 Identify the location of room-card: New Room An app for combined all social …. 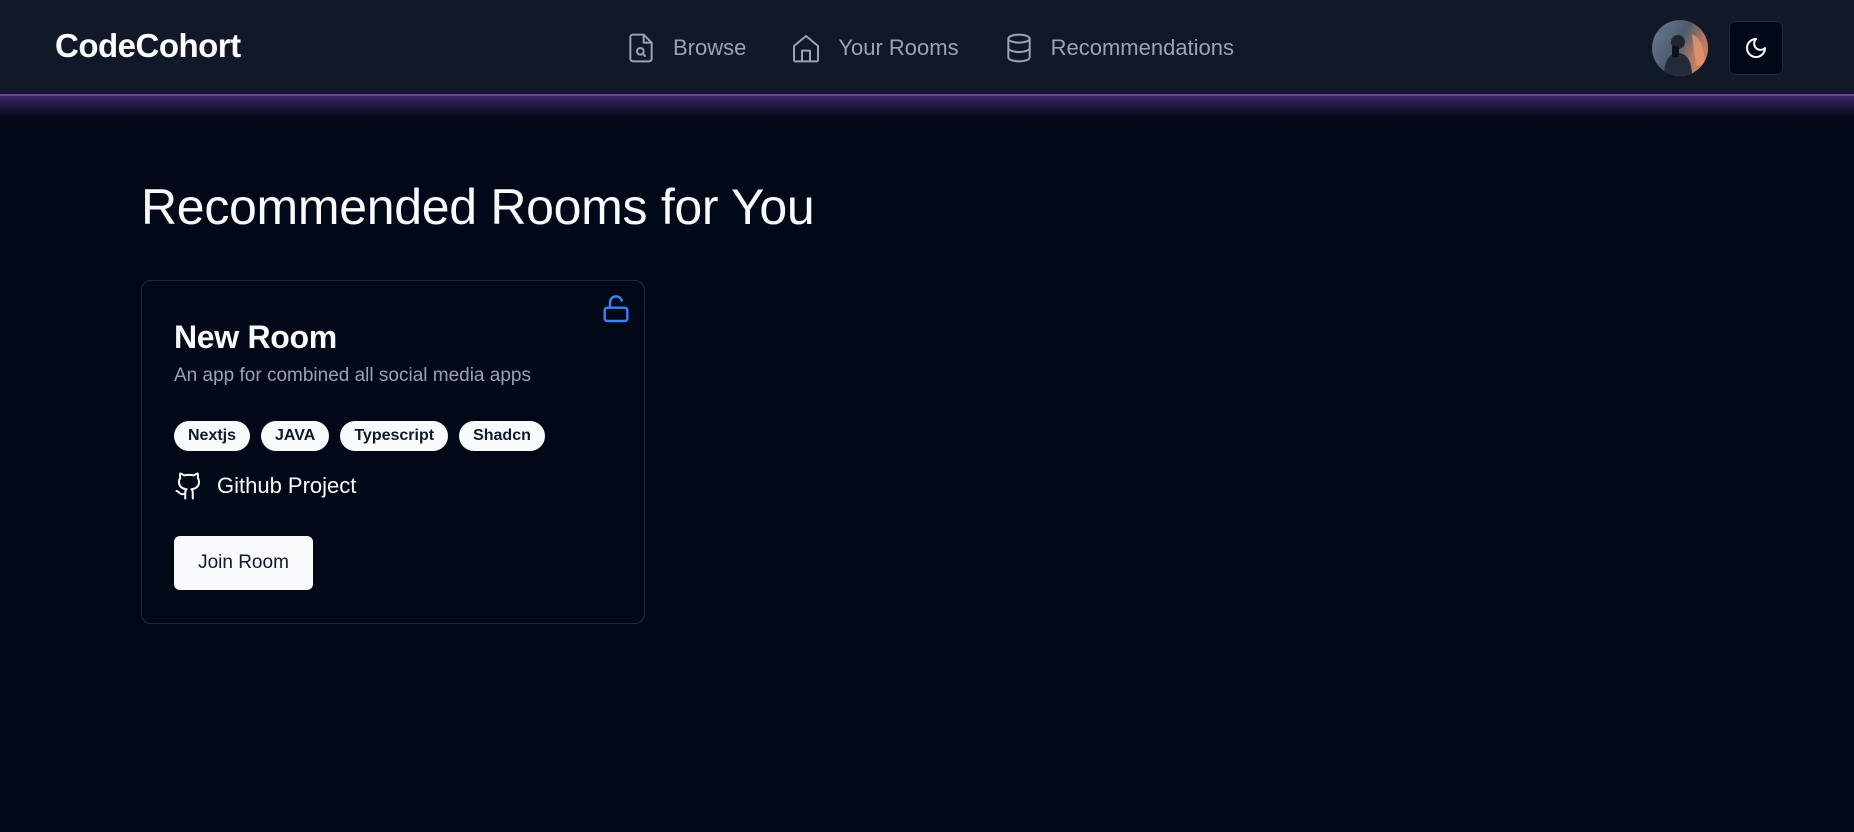
(393, 452).